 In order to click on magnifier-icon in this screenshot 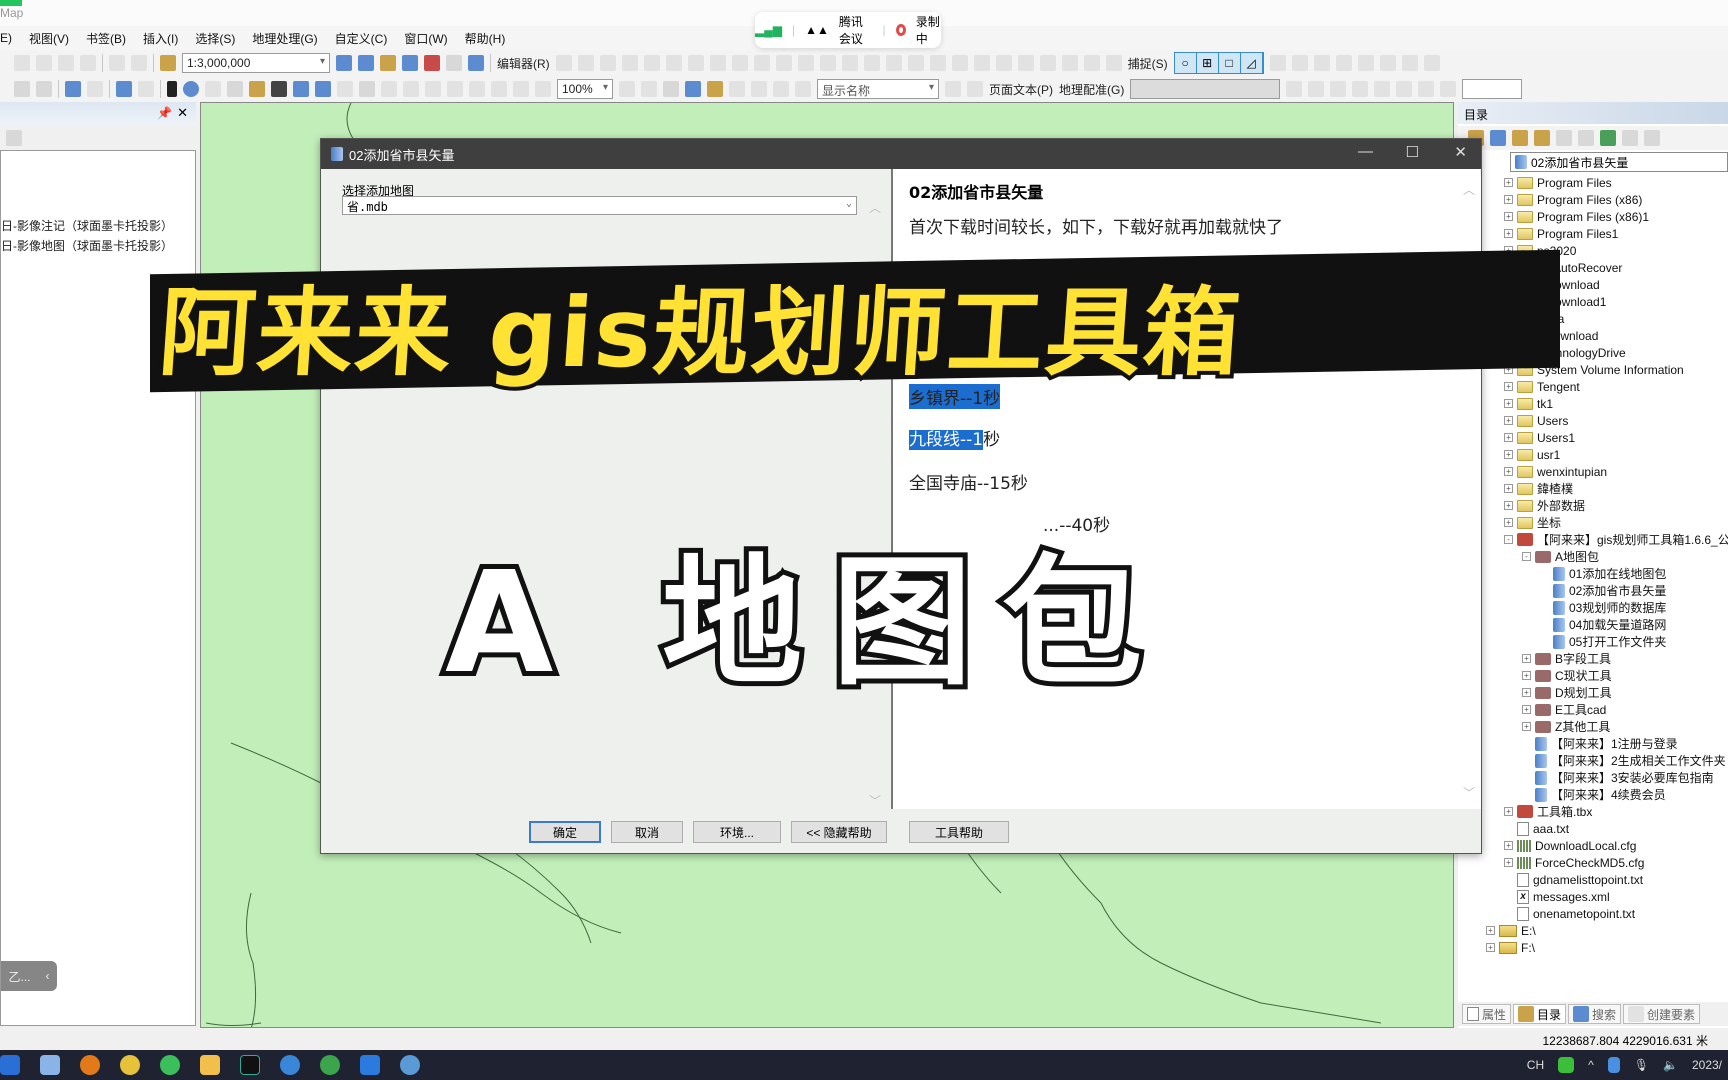, I will do `click(367, 89)`.